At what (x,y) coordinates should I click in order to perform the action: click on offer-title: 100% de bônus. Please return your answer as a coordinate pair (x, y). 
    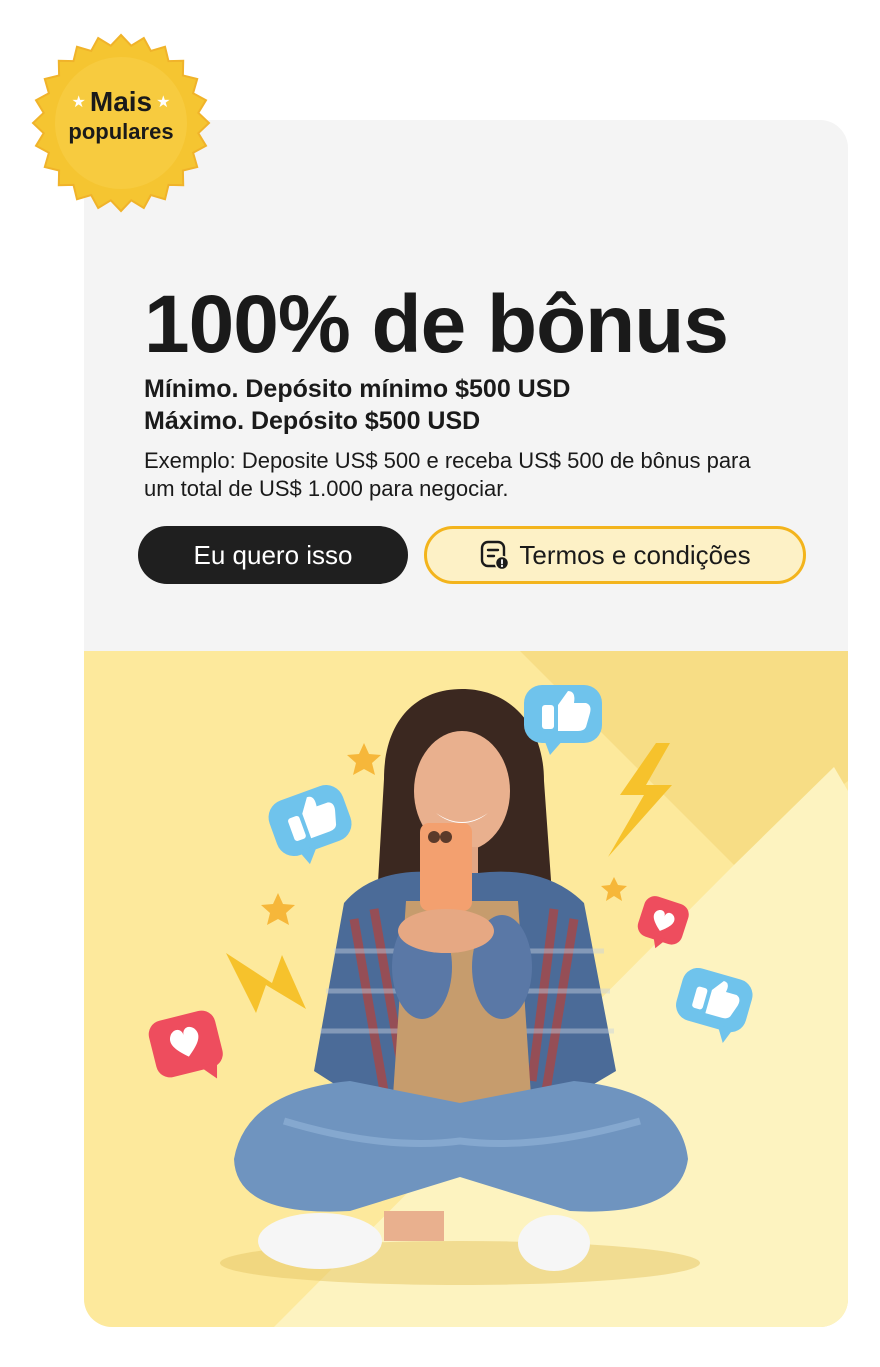
    Looking at the image, I should click on (436, 324).